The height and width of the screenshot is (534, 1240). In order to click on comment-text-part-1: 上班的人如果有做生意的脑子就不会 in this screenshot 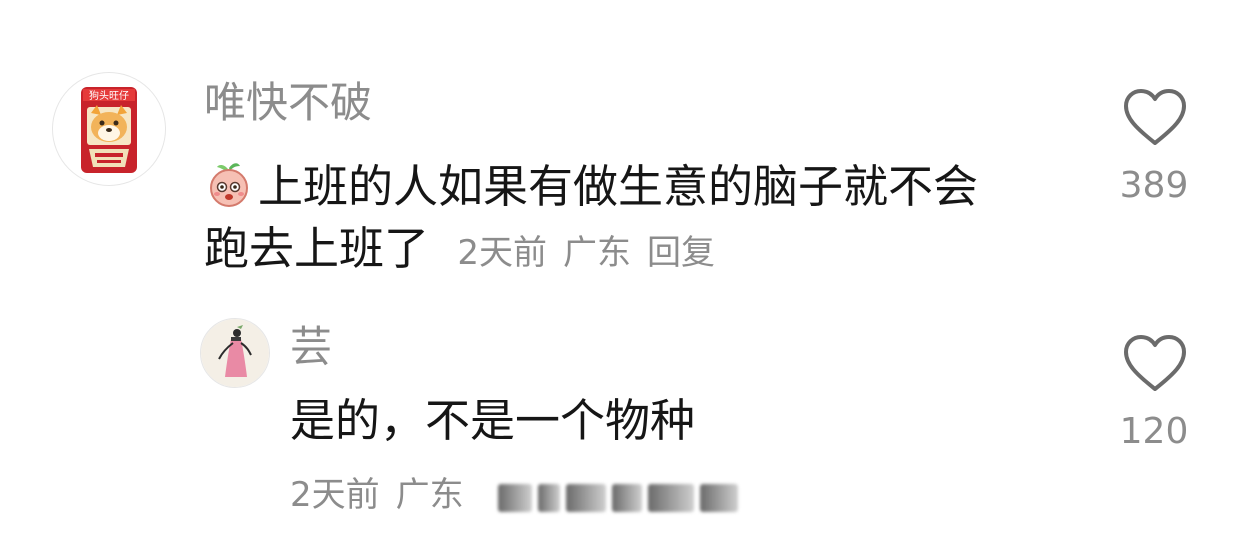, I will do `click(618, 186)`.